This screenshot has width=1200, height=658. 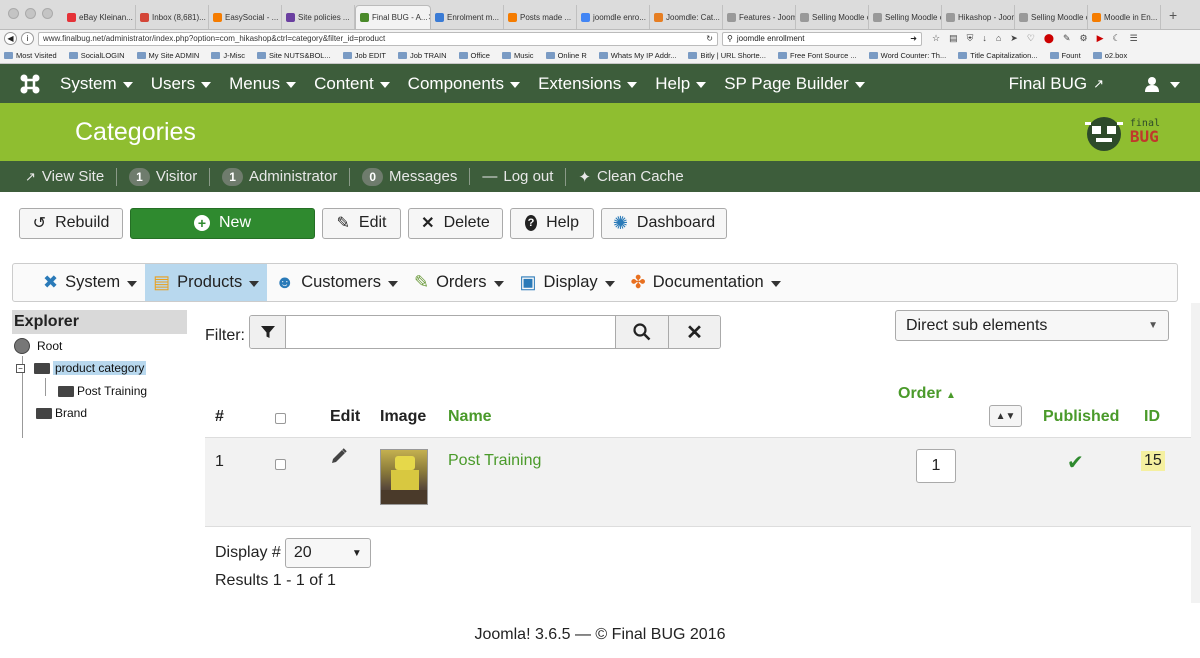 I want to click on tree-node-root: Root, so click(x=38, y=346).